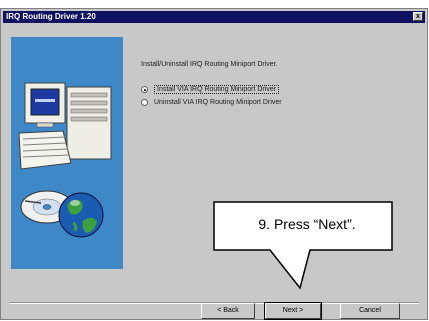 The width and height of the screenshot is (429, 321). Describe the element at coordinates (293, 311) in the screenshot. I see `next-button: Next >` at that location.